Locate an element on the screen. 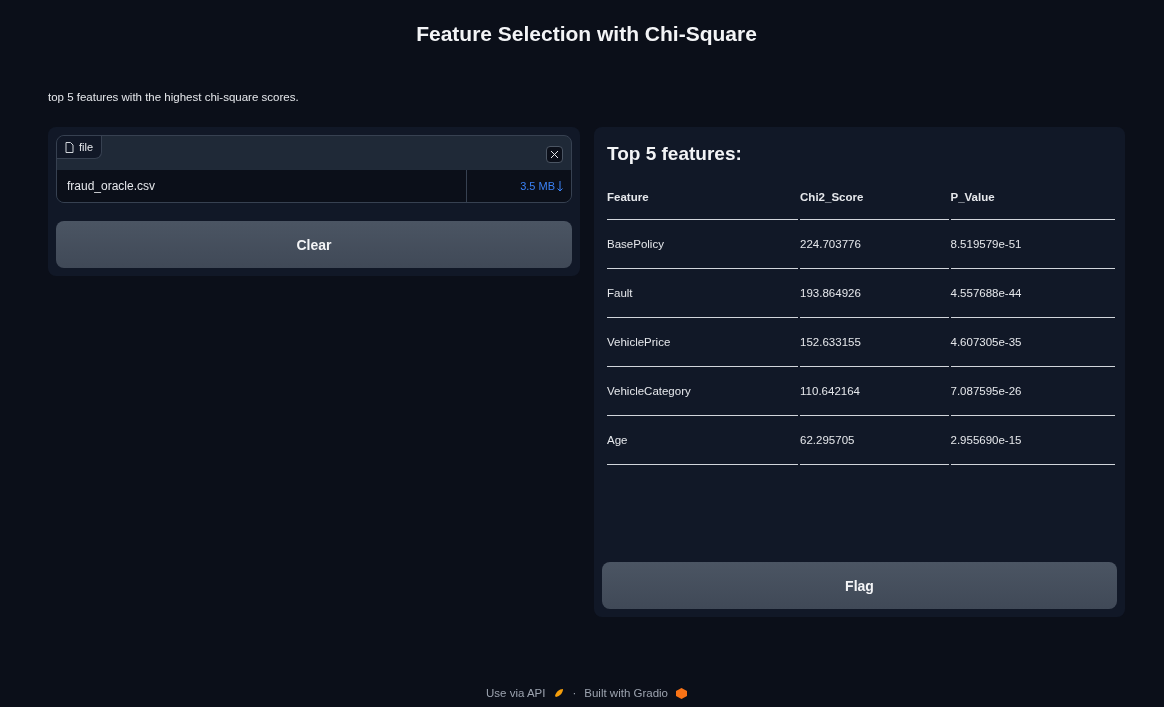 Image resolution: width=1164 pixels, height=707 pixels. table-cell: 152.633155 is located at coordinates (874, 342).